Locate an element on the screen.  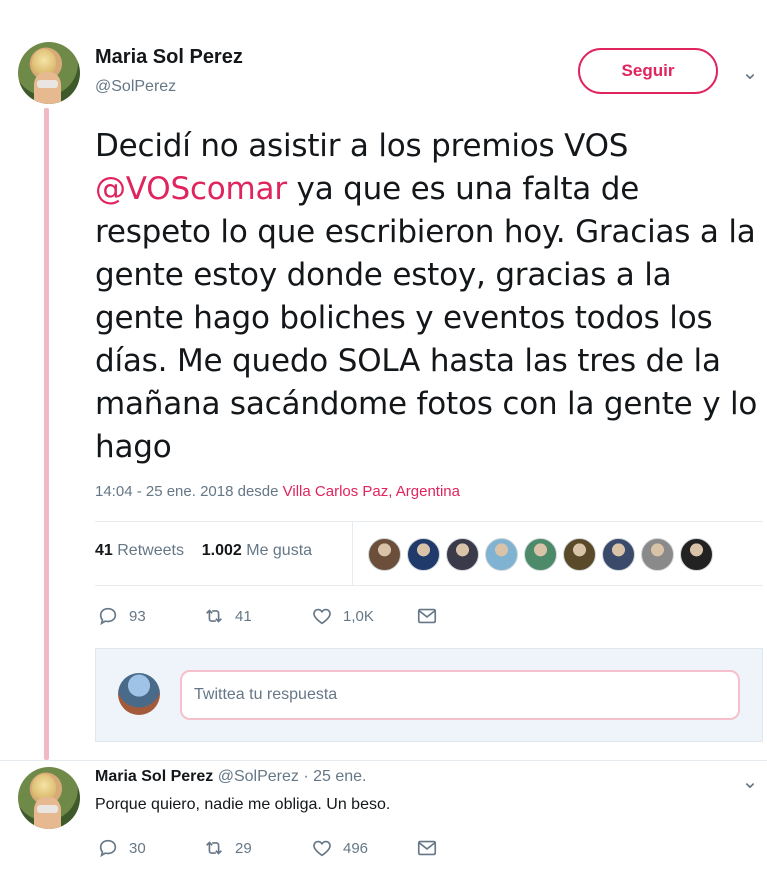
retweet-count: 41 is located at coordinates (243, 616).